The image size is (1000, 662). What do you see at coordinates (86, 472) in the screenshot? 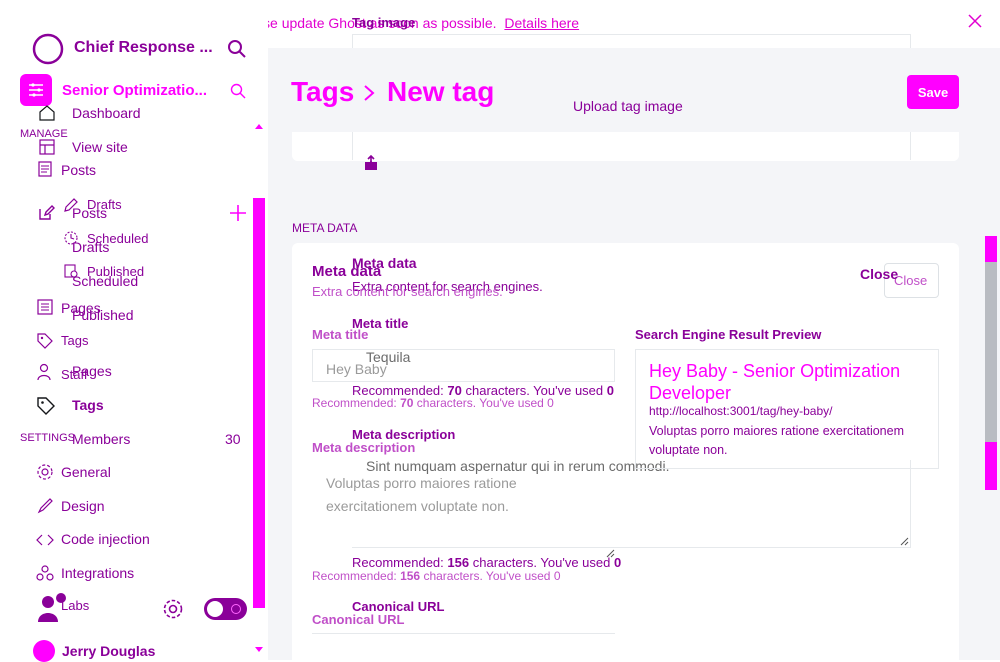
I see `sidebar-item-general: General` at bounding box center [86, 472].